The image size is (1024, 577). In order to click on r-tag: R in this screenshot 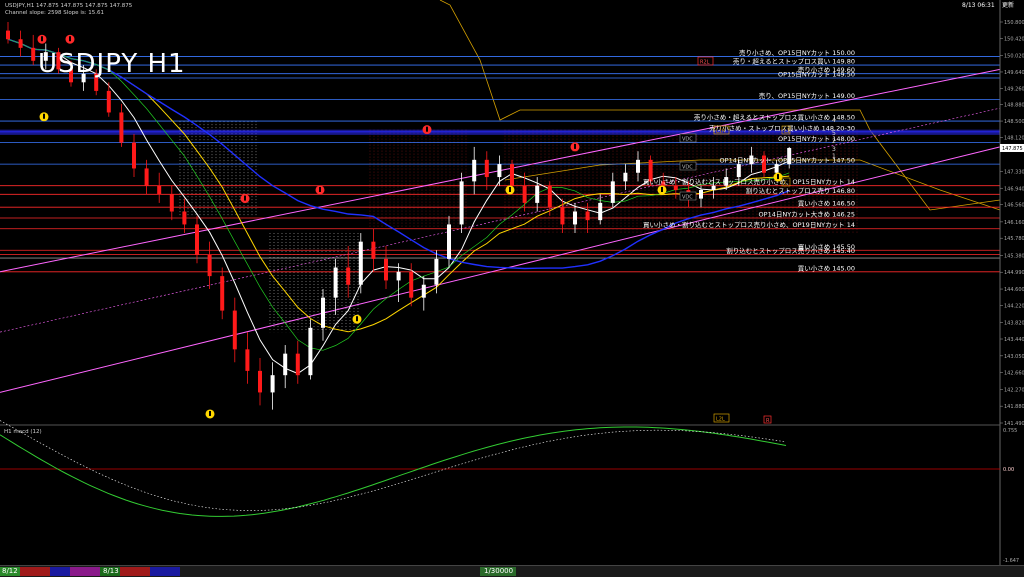, I will do `click(768, 421)`.